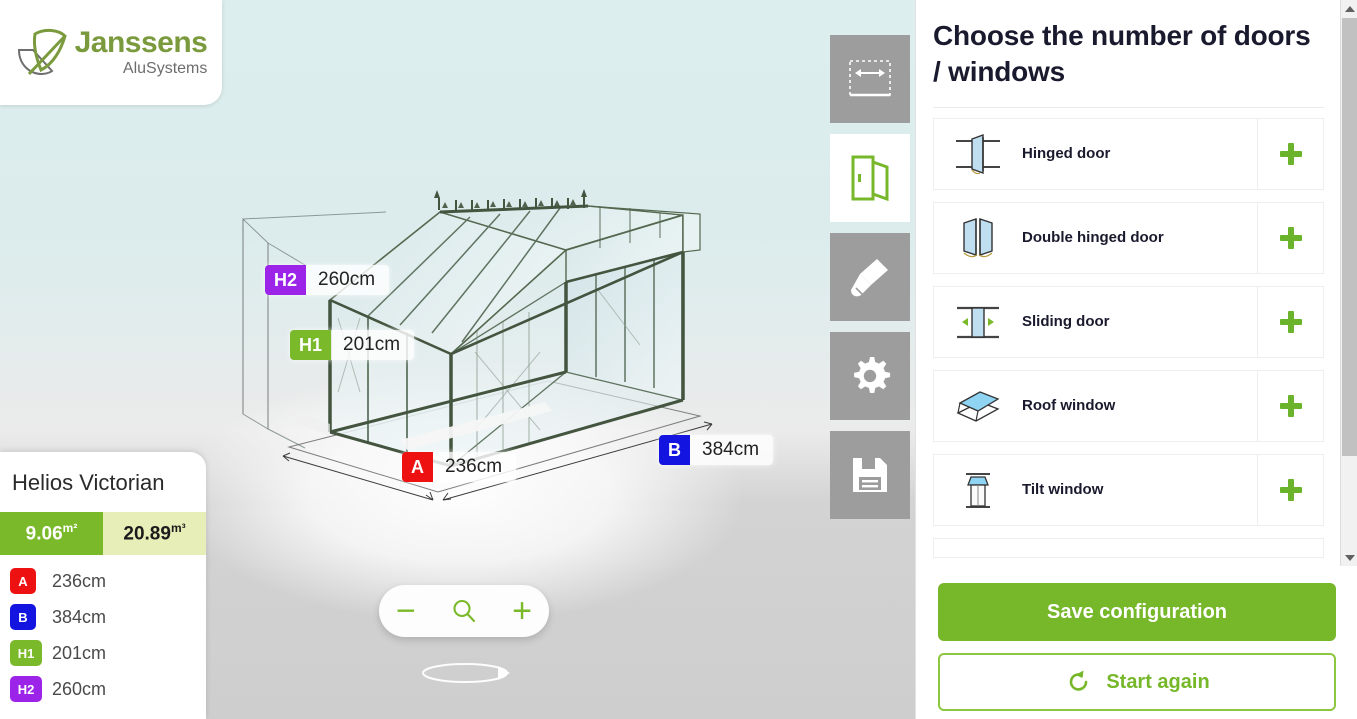 The height and width of the screenshot is (719, 1357). What do you see at coordinates (1066, 154) in the screenshot?
I see `option-label-hinged-door: Hinged door` at bounding box center [1066, 154].